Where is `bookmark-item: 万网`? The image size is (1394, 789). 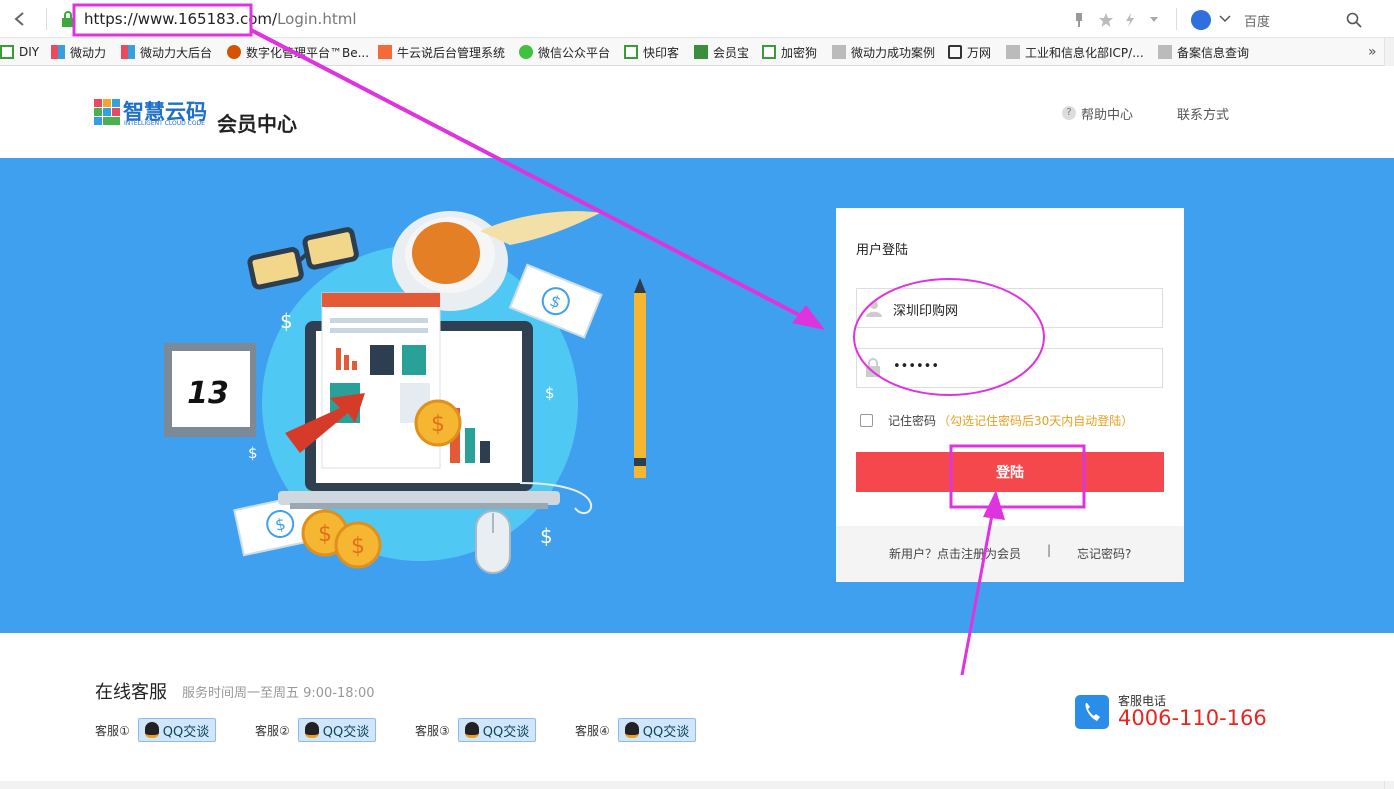
bookmark-item: 万网 is located at coordinates (969, 52).